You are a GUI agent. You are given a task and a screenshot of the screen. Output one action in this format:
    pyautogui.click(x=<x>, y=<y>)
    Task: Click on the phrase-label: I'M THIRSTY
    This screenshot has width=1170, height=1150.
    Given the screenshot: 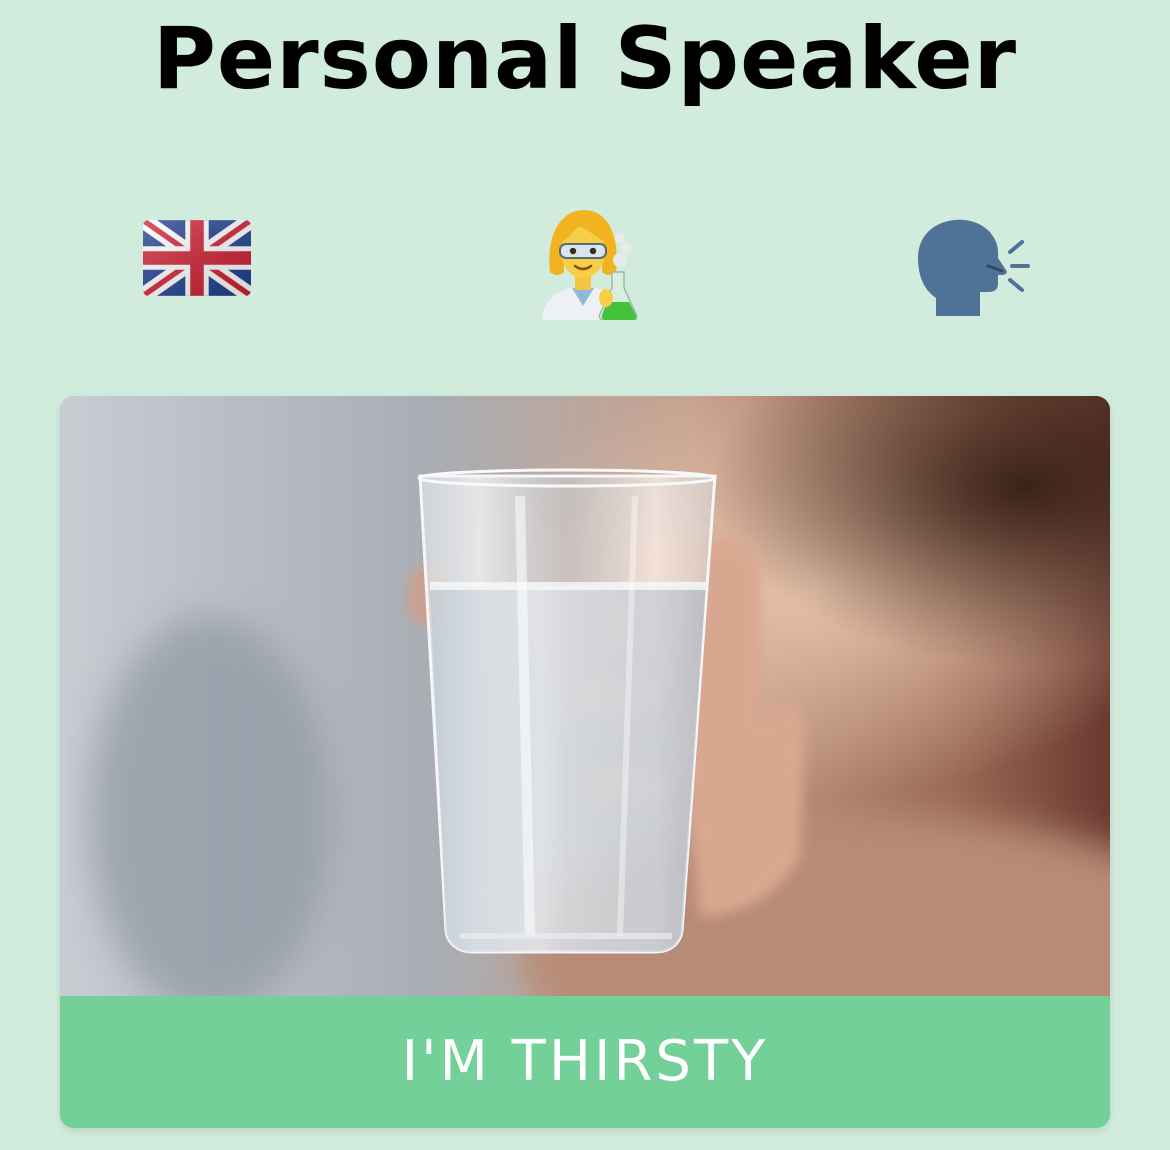 What is the action you would take?
    pyautogui.click(x=585, y=1062)
    